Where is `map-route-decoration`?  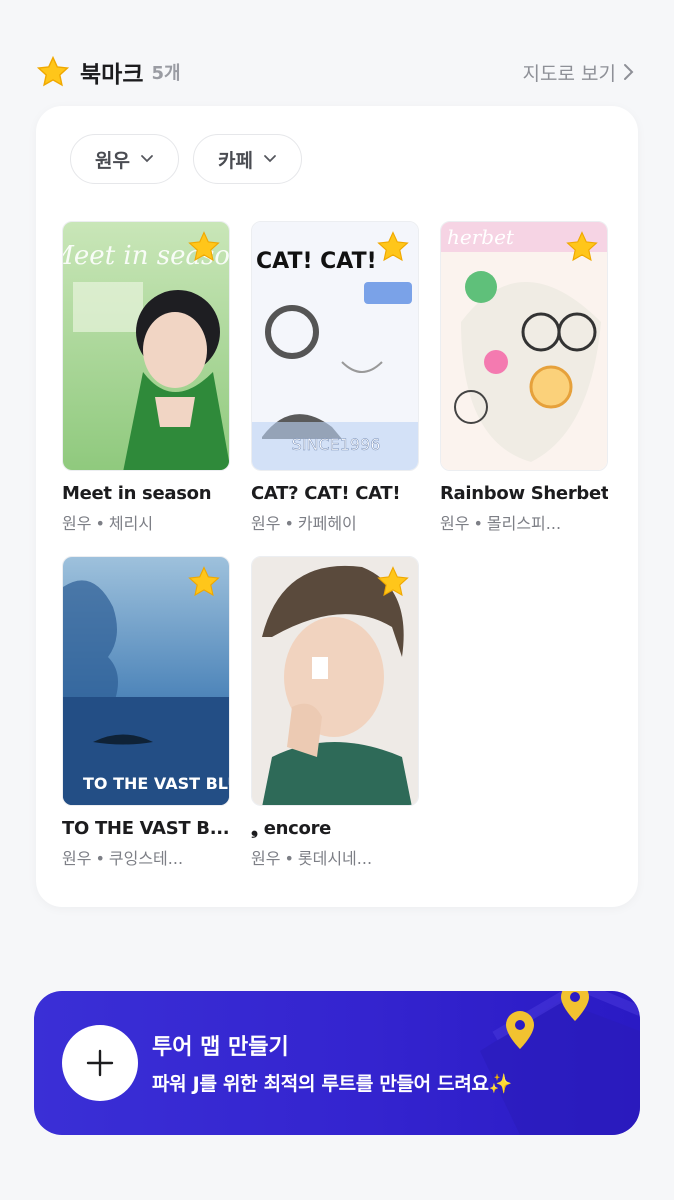
map-route-decoration is located at coordinates (560, 1063).